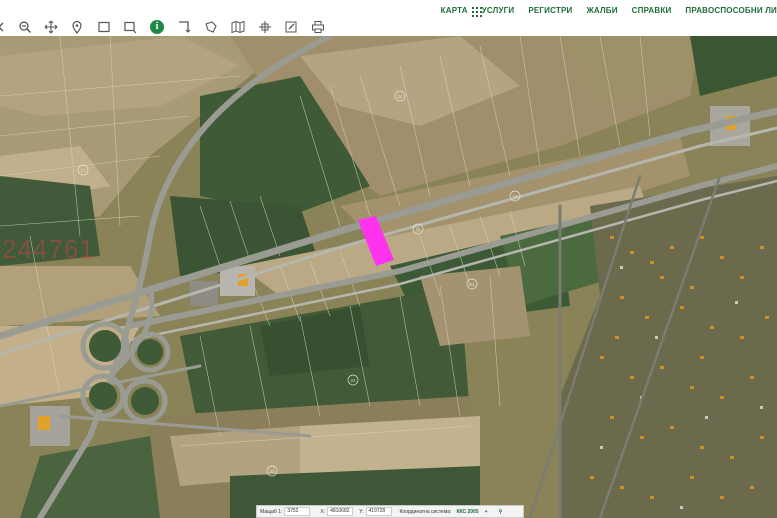 The height and width of the screenshot is (518, 777). What do you see at coordinates (340, 511) in the screenshot?
I see `x-coordinate: 4810682` at bounding box center [340, 511].